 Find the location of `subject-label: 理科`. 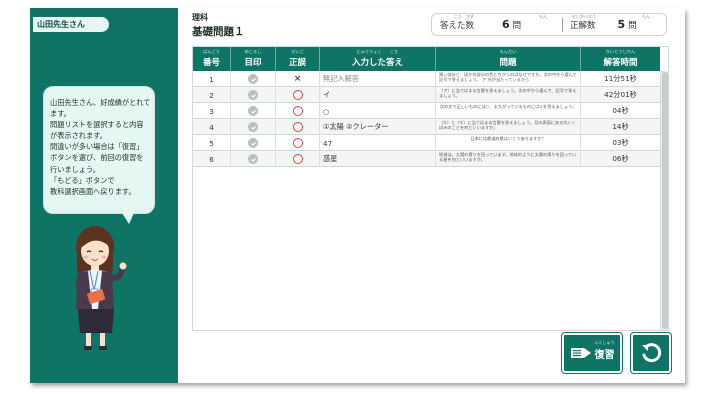

subject-label: 理科 is located at coordinates (200, 17).